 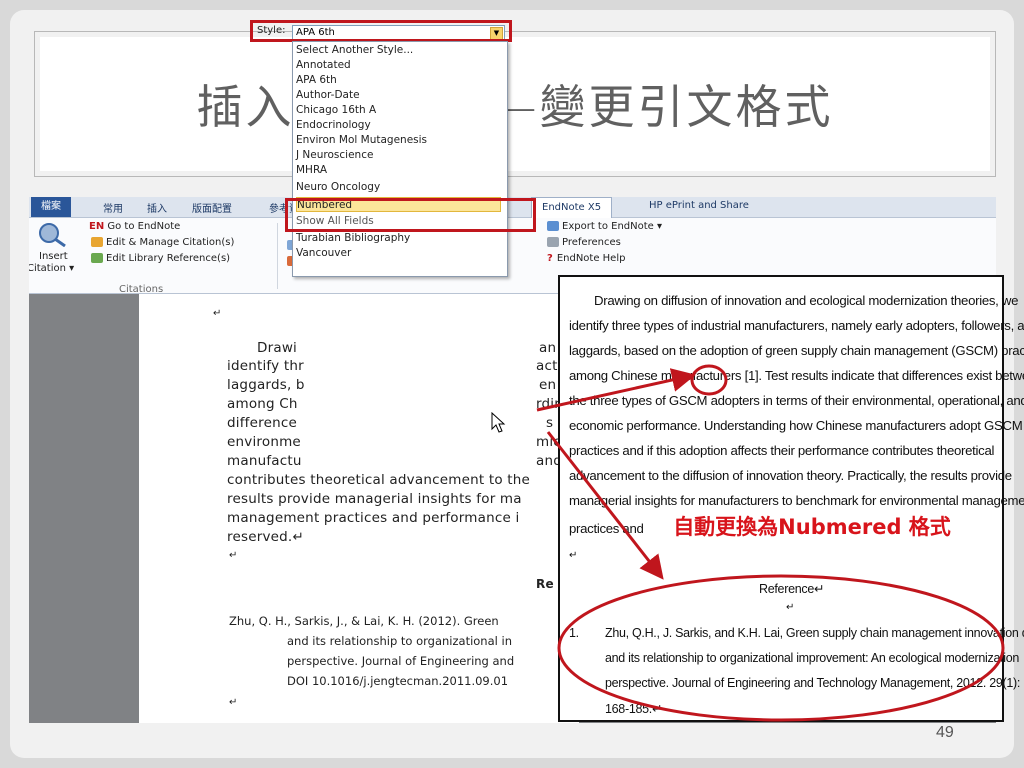 What do you see at coordinates (611, 528) in the screenshot?
I see `preview-line: practices and p` at bounding box center [611, 528].